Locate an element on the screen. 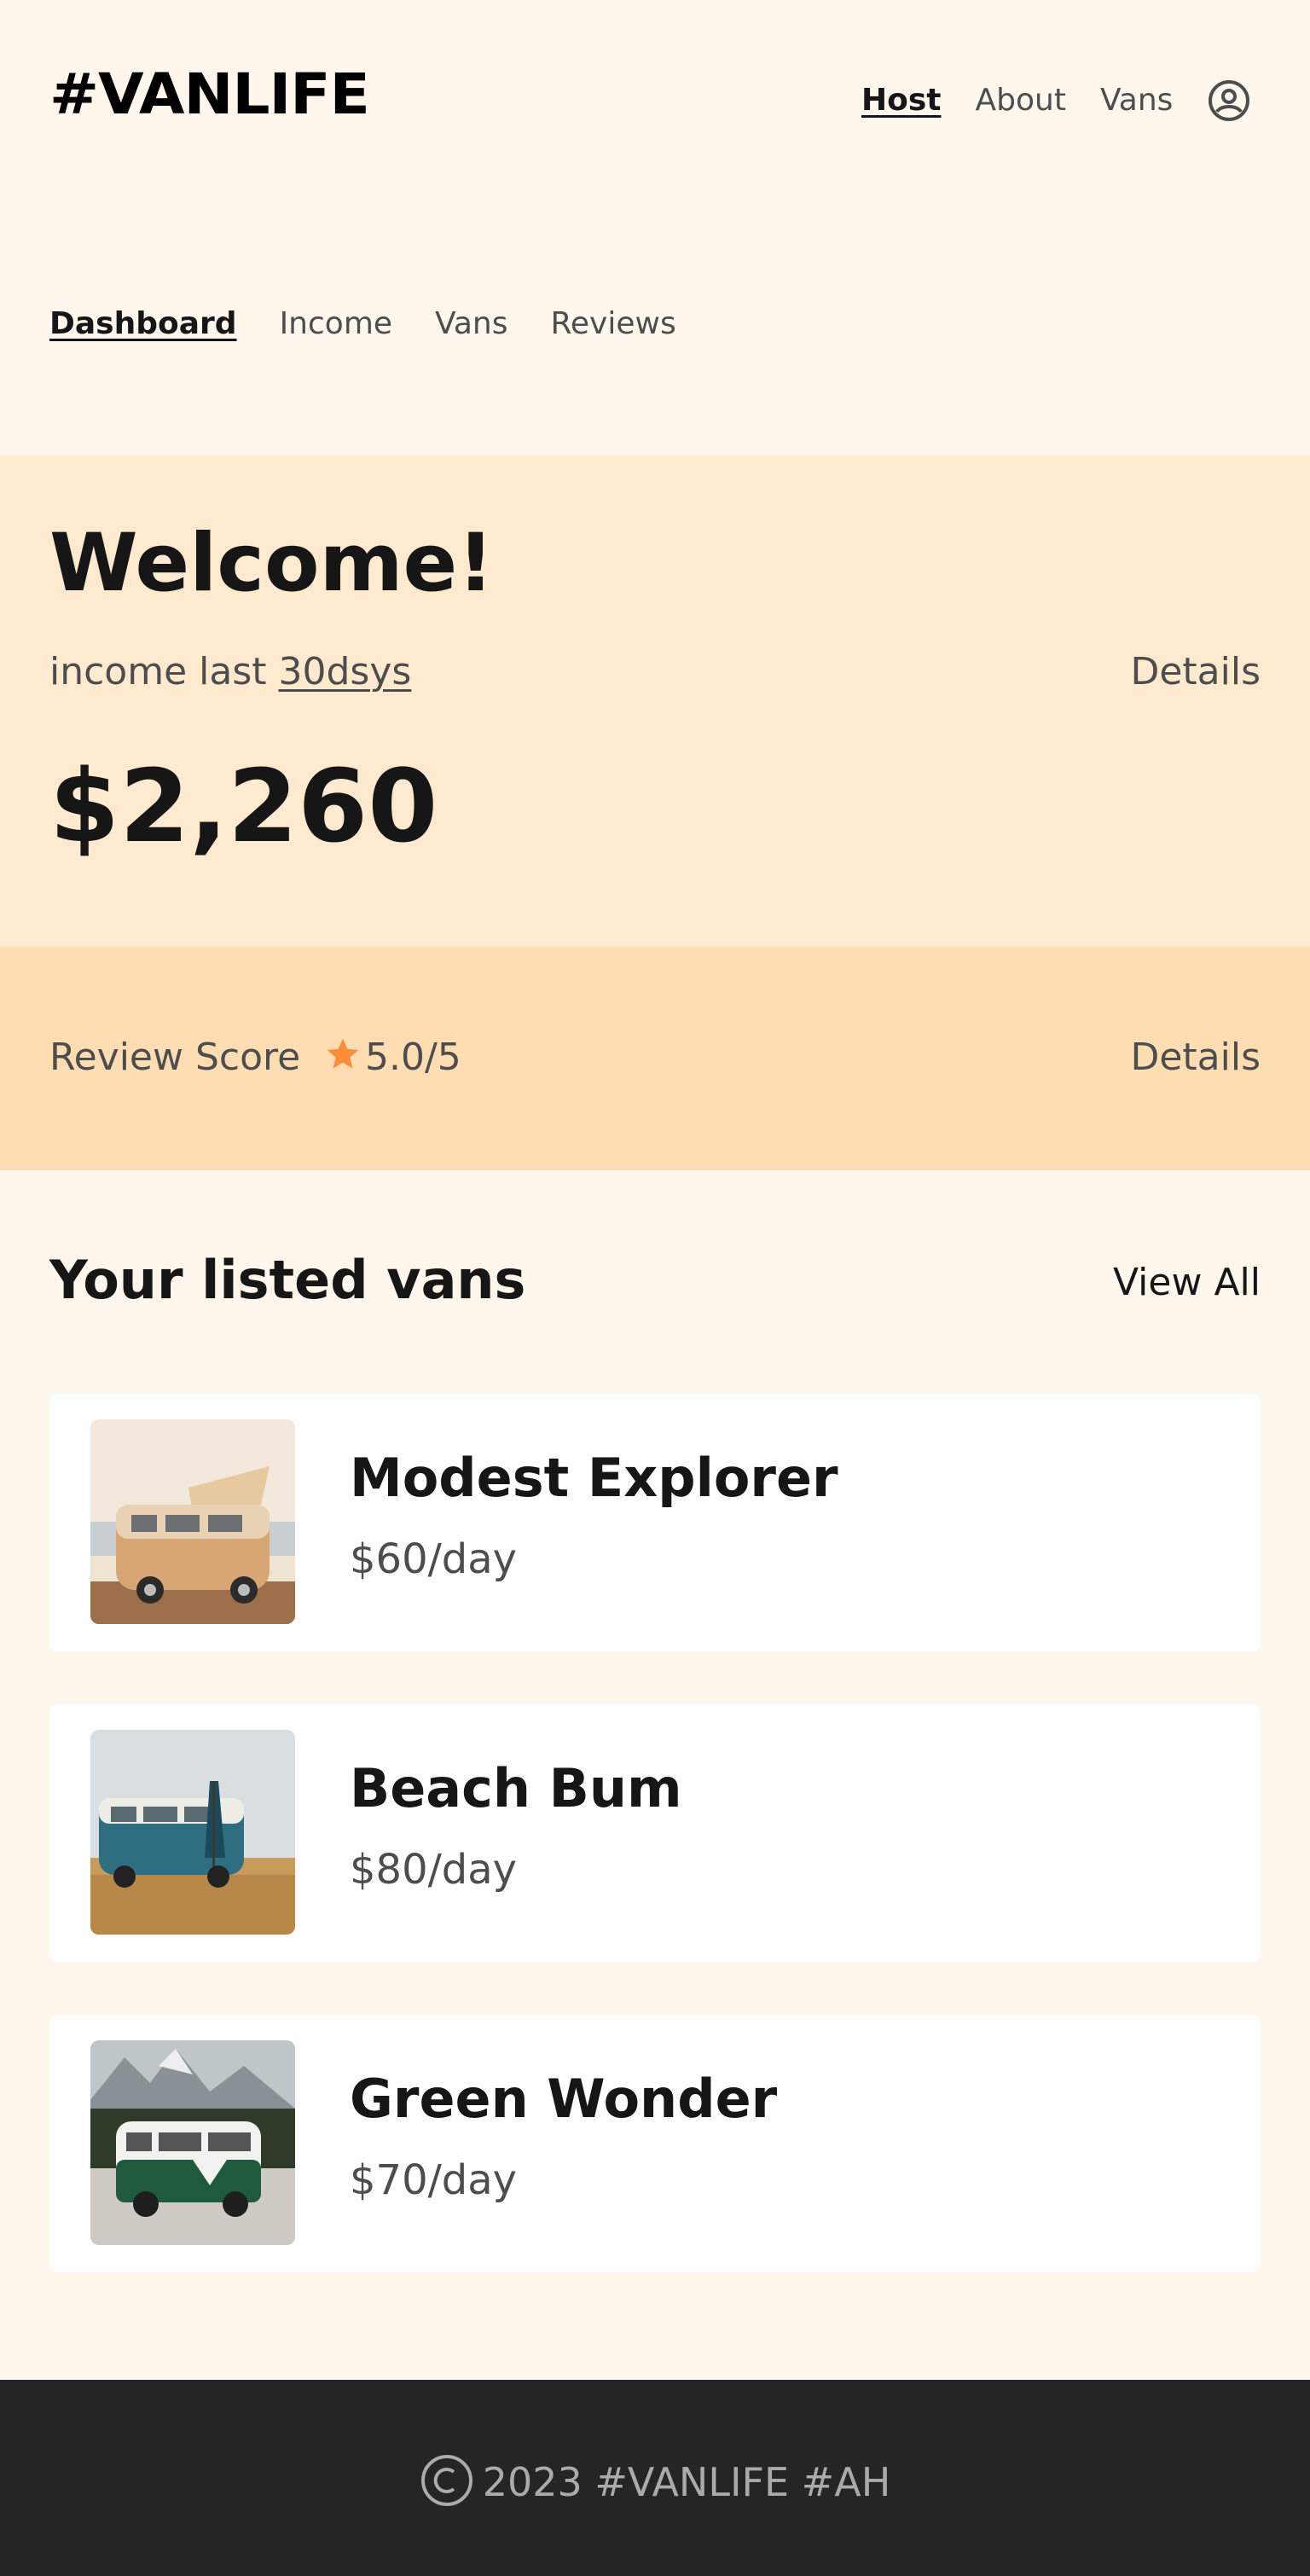  site-footer: 2023 #VANLIFE #AH is located at coordinates (655, 2478).